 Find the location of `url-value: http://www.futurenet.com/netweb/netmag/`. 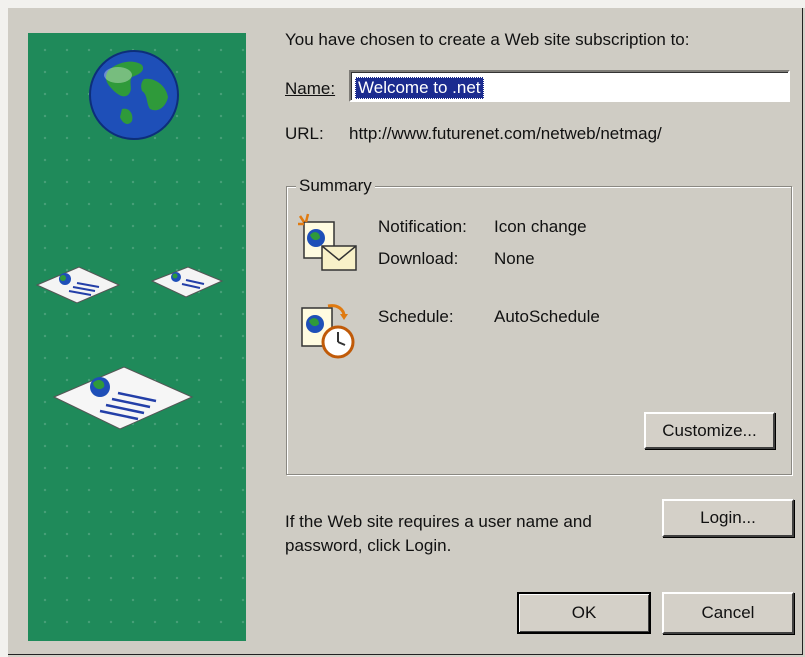

url-value: http://www.futurenet.com/netweb/netmag/ is located at coordinates (505, 133).